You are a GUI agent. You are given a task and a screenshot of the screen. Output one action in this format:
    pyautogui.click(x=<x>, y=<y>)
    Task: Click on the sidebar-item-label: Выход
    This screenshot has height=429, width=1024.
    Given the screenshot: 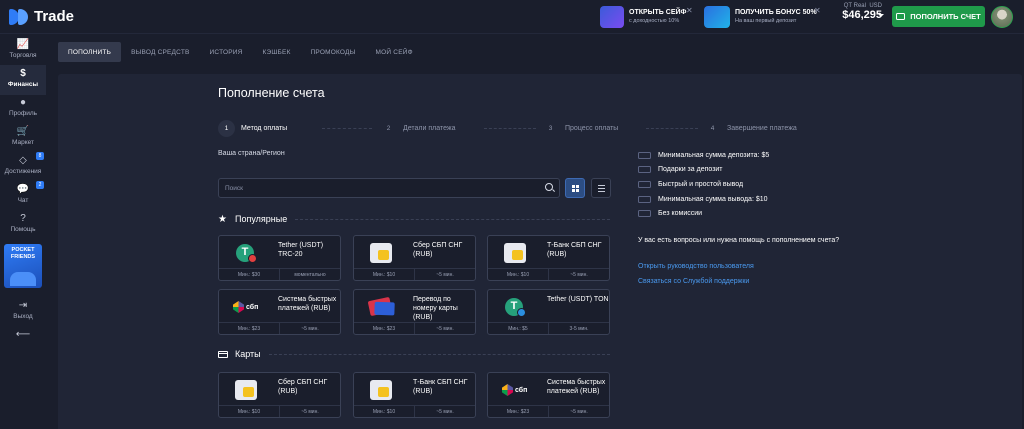 What is the action you would take?
    pyautogui.click(x=23, y=316)
    